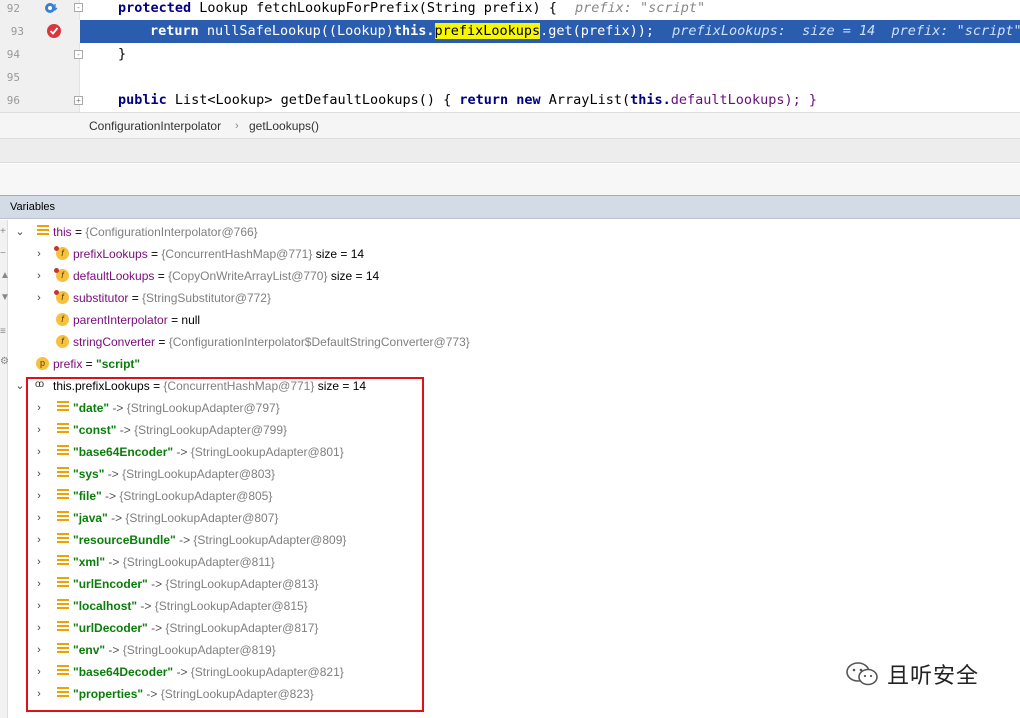 The width and height of the screenshot is (1020, 718). I want to click on breakpoint-icon, so click(53, 30).